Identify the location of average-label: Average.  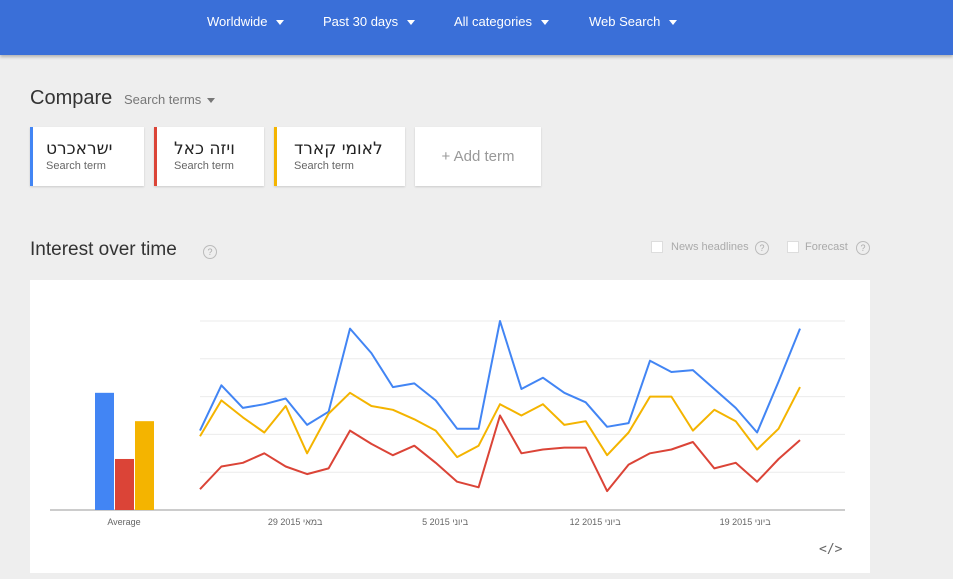
(123, 522).